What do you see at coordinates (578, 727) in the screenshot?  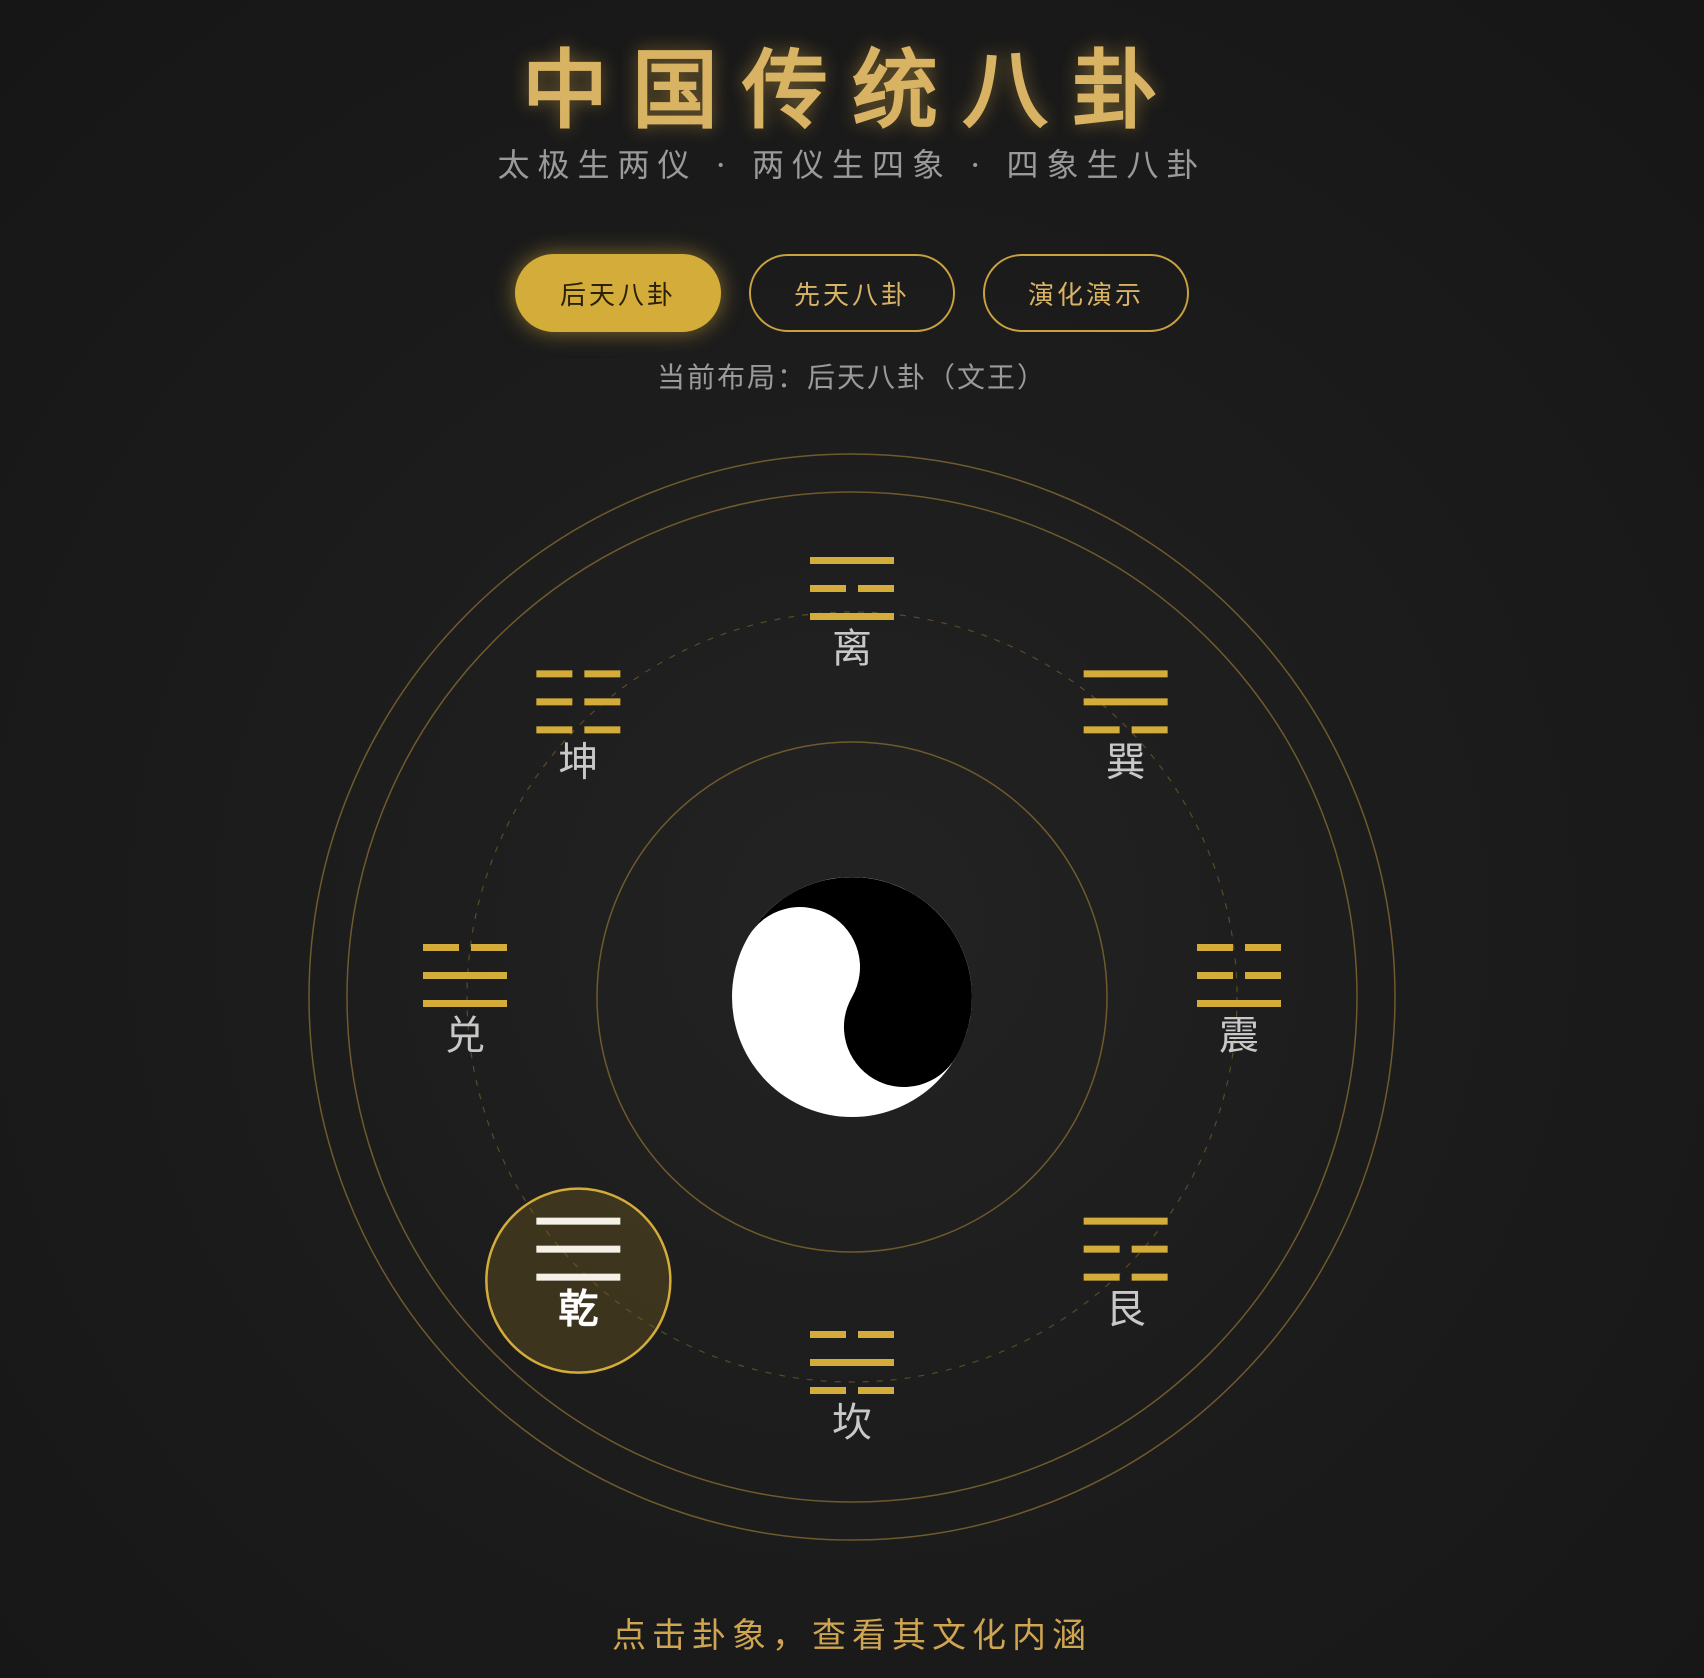 I see `trigram-kun: 坤` at bounding box center [578, 727].